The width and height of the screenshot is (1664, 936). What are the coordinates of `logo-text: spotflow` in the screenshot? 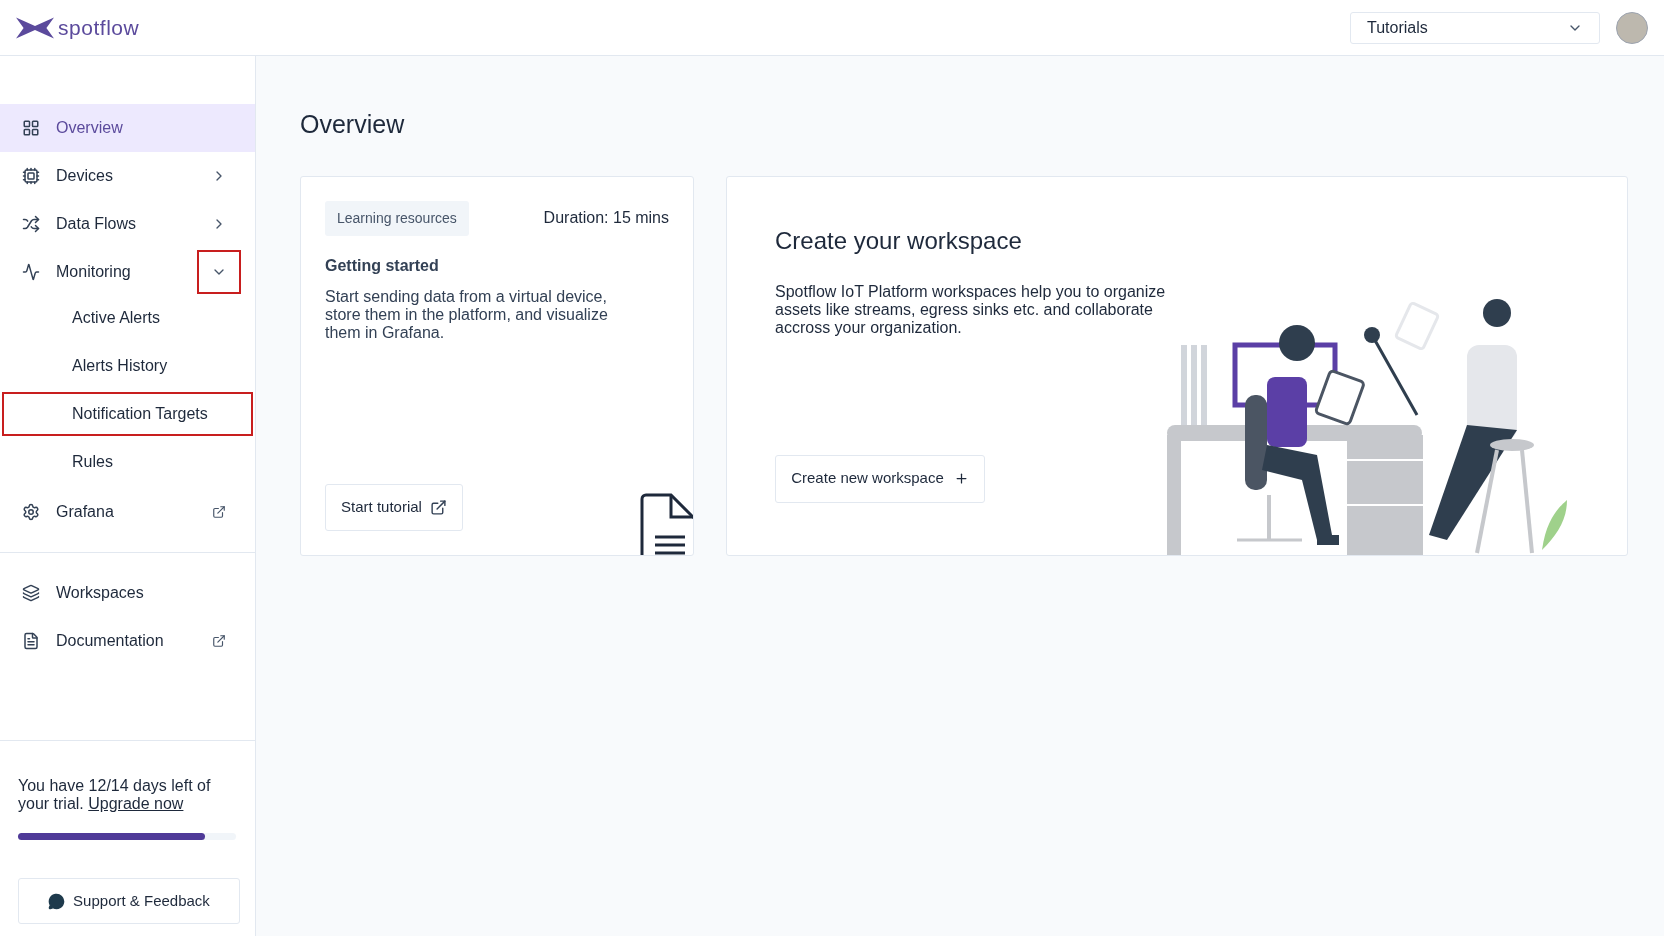 It's located at (99, 27).